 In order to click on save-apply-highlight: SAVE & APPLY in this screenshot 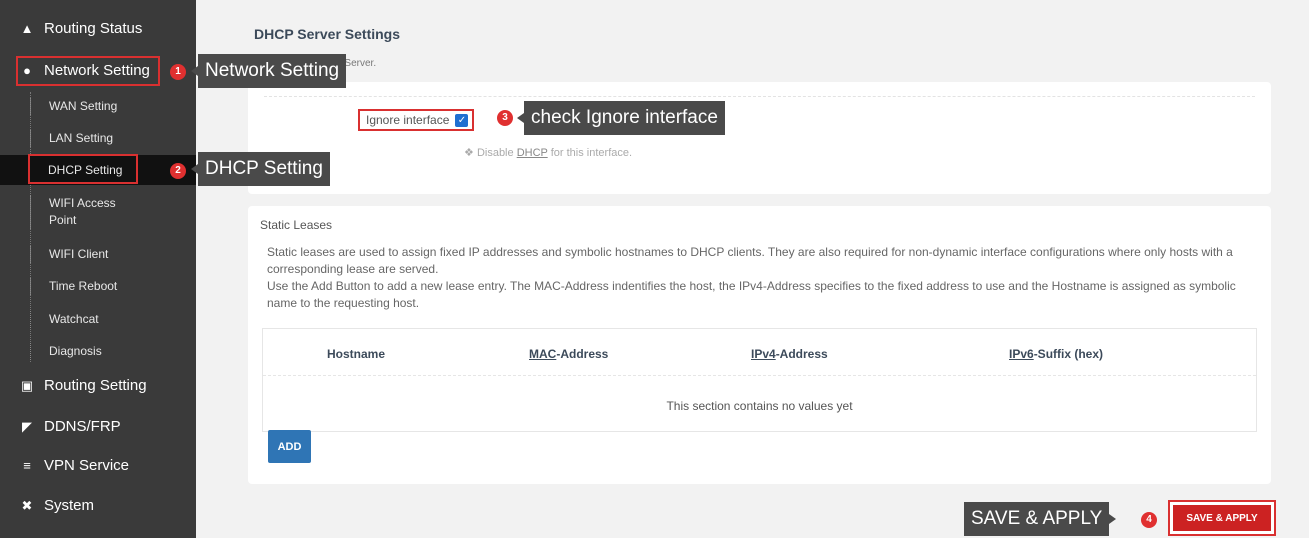, I will do `click(1222, 518)`.